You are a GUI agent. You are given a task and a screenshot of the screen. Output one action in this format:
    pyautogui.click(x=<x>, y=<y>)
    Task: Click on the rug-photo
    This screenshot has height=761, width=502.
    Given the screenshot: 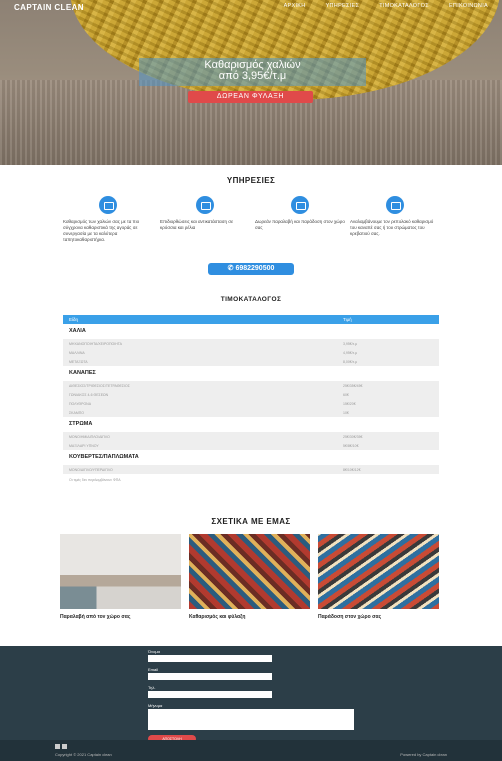 What is the action you would take?
    pyautogui.click(x=249, y=571)
    